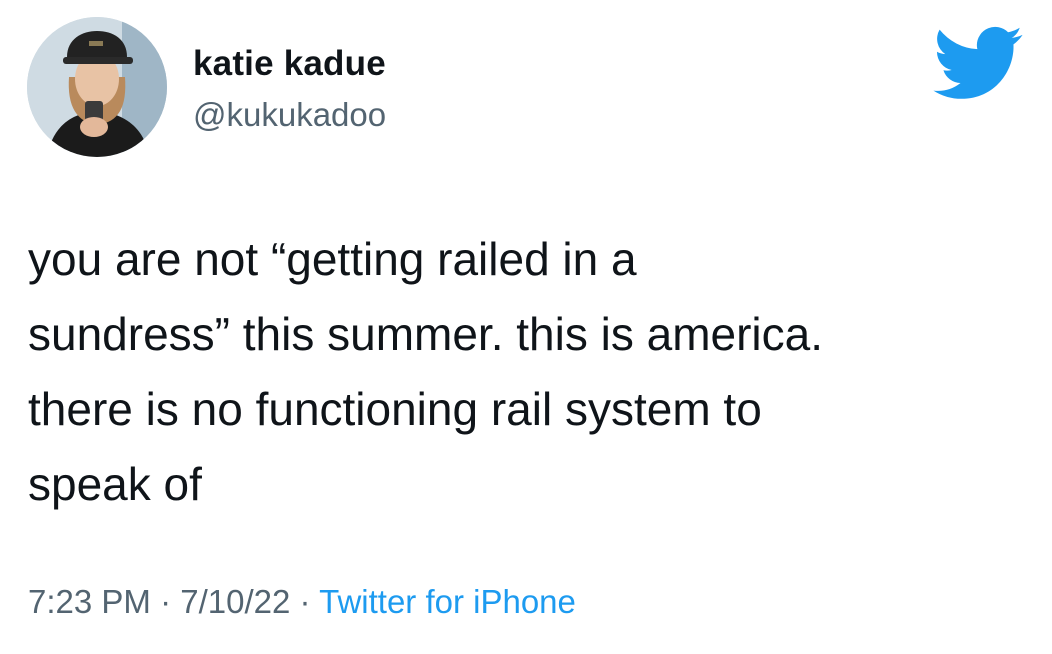 Image resolution: width=1052 pixels, height=654 pixels. What do you see at coordinates (289, 64) in the screenshot?
I see `author-display-name: katie kadue` at bounding box center [289, 64].